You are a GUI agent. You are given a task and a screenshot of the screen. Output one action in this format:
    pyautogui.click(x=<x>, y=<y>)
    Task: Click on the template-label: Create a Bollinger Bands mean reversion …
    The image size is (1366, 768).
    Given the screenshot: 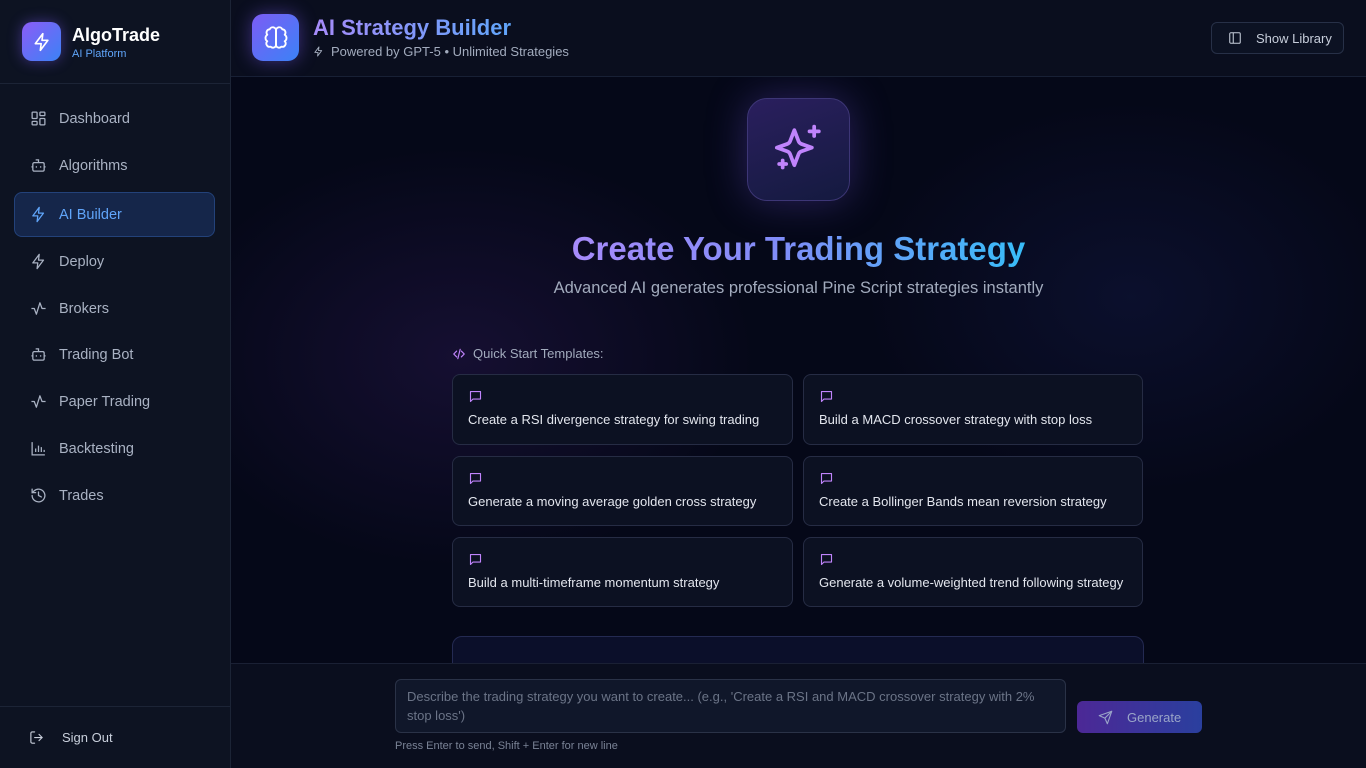 What is the action you would take?
    pyautogui.click(x=963, y=501)
    